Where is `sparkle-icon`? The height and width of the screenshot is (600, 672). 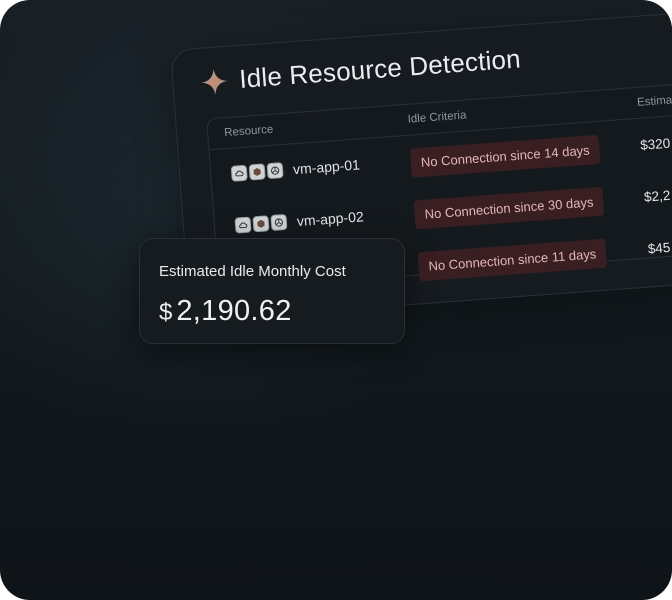
sparkle-icon is located at coordinates (214, 81).